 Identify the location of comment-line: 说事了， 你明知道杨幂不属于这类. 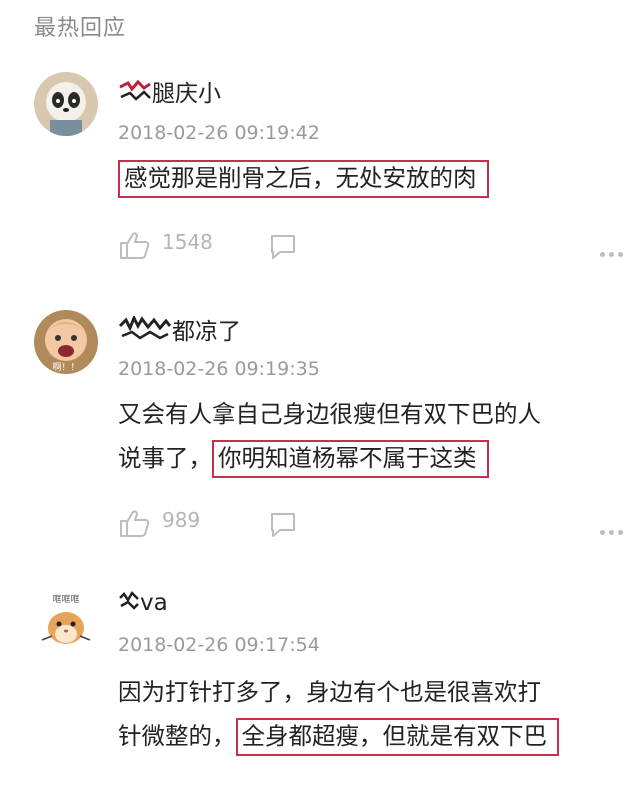
(368, 458).